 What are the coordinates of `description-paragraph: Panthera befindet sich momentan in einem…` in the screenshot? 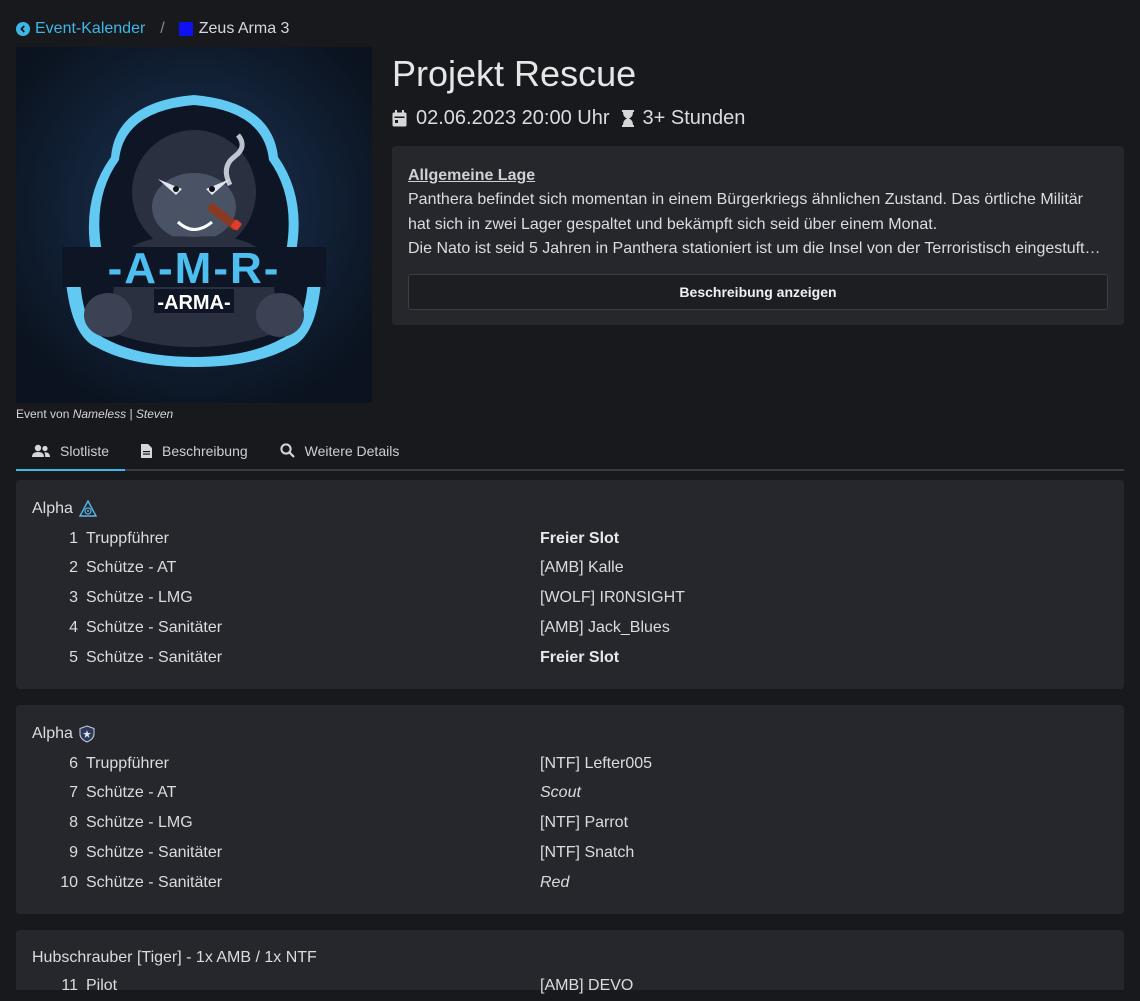 It's located at (746, 212).